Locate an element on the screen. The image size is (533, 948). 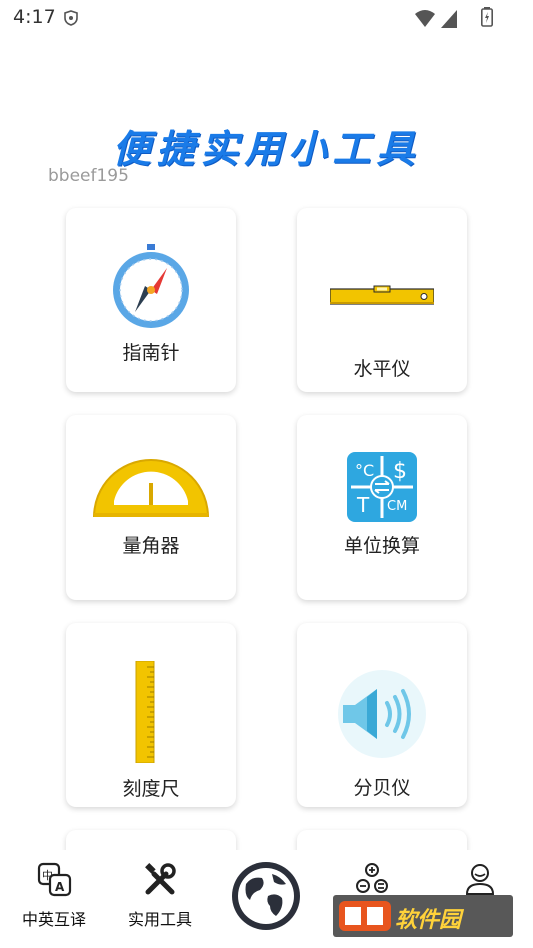
translate-icon: 中 A is located at coordinates (54, 879).